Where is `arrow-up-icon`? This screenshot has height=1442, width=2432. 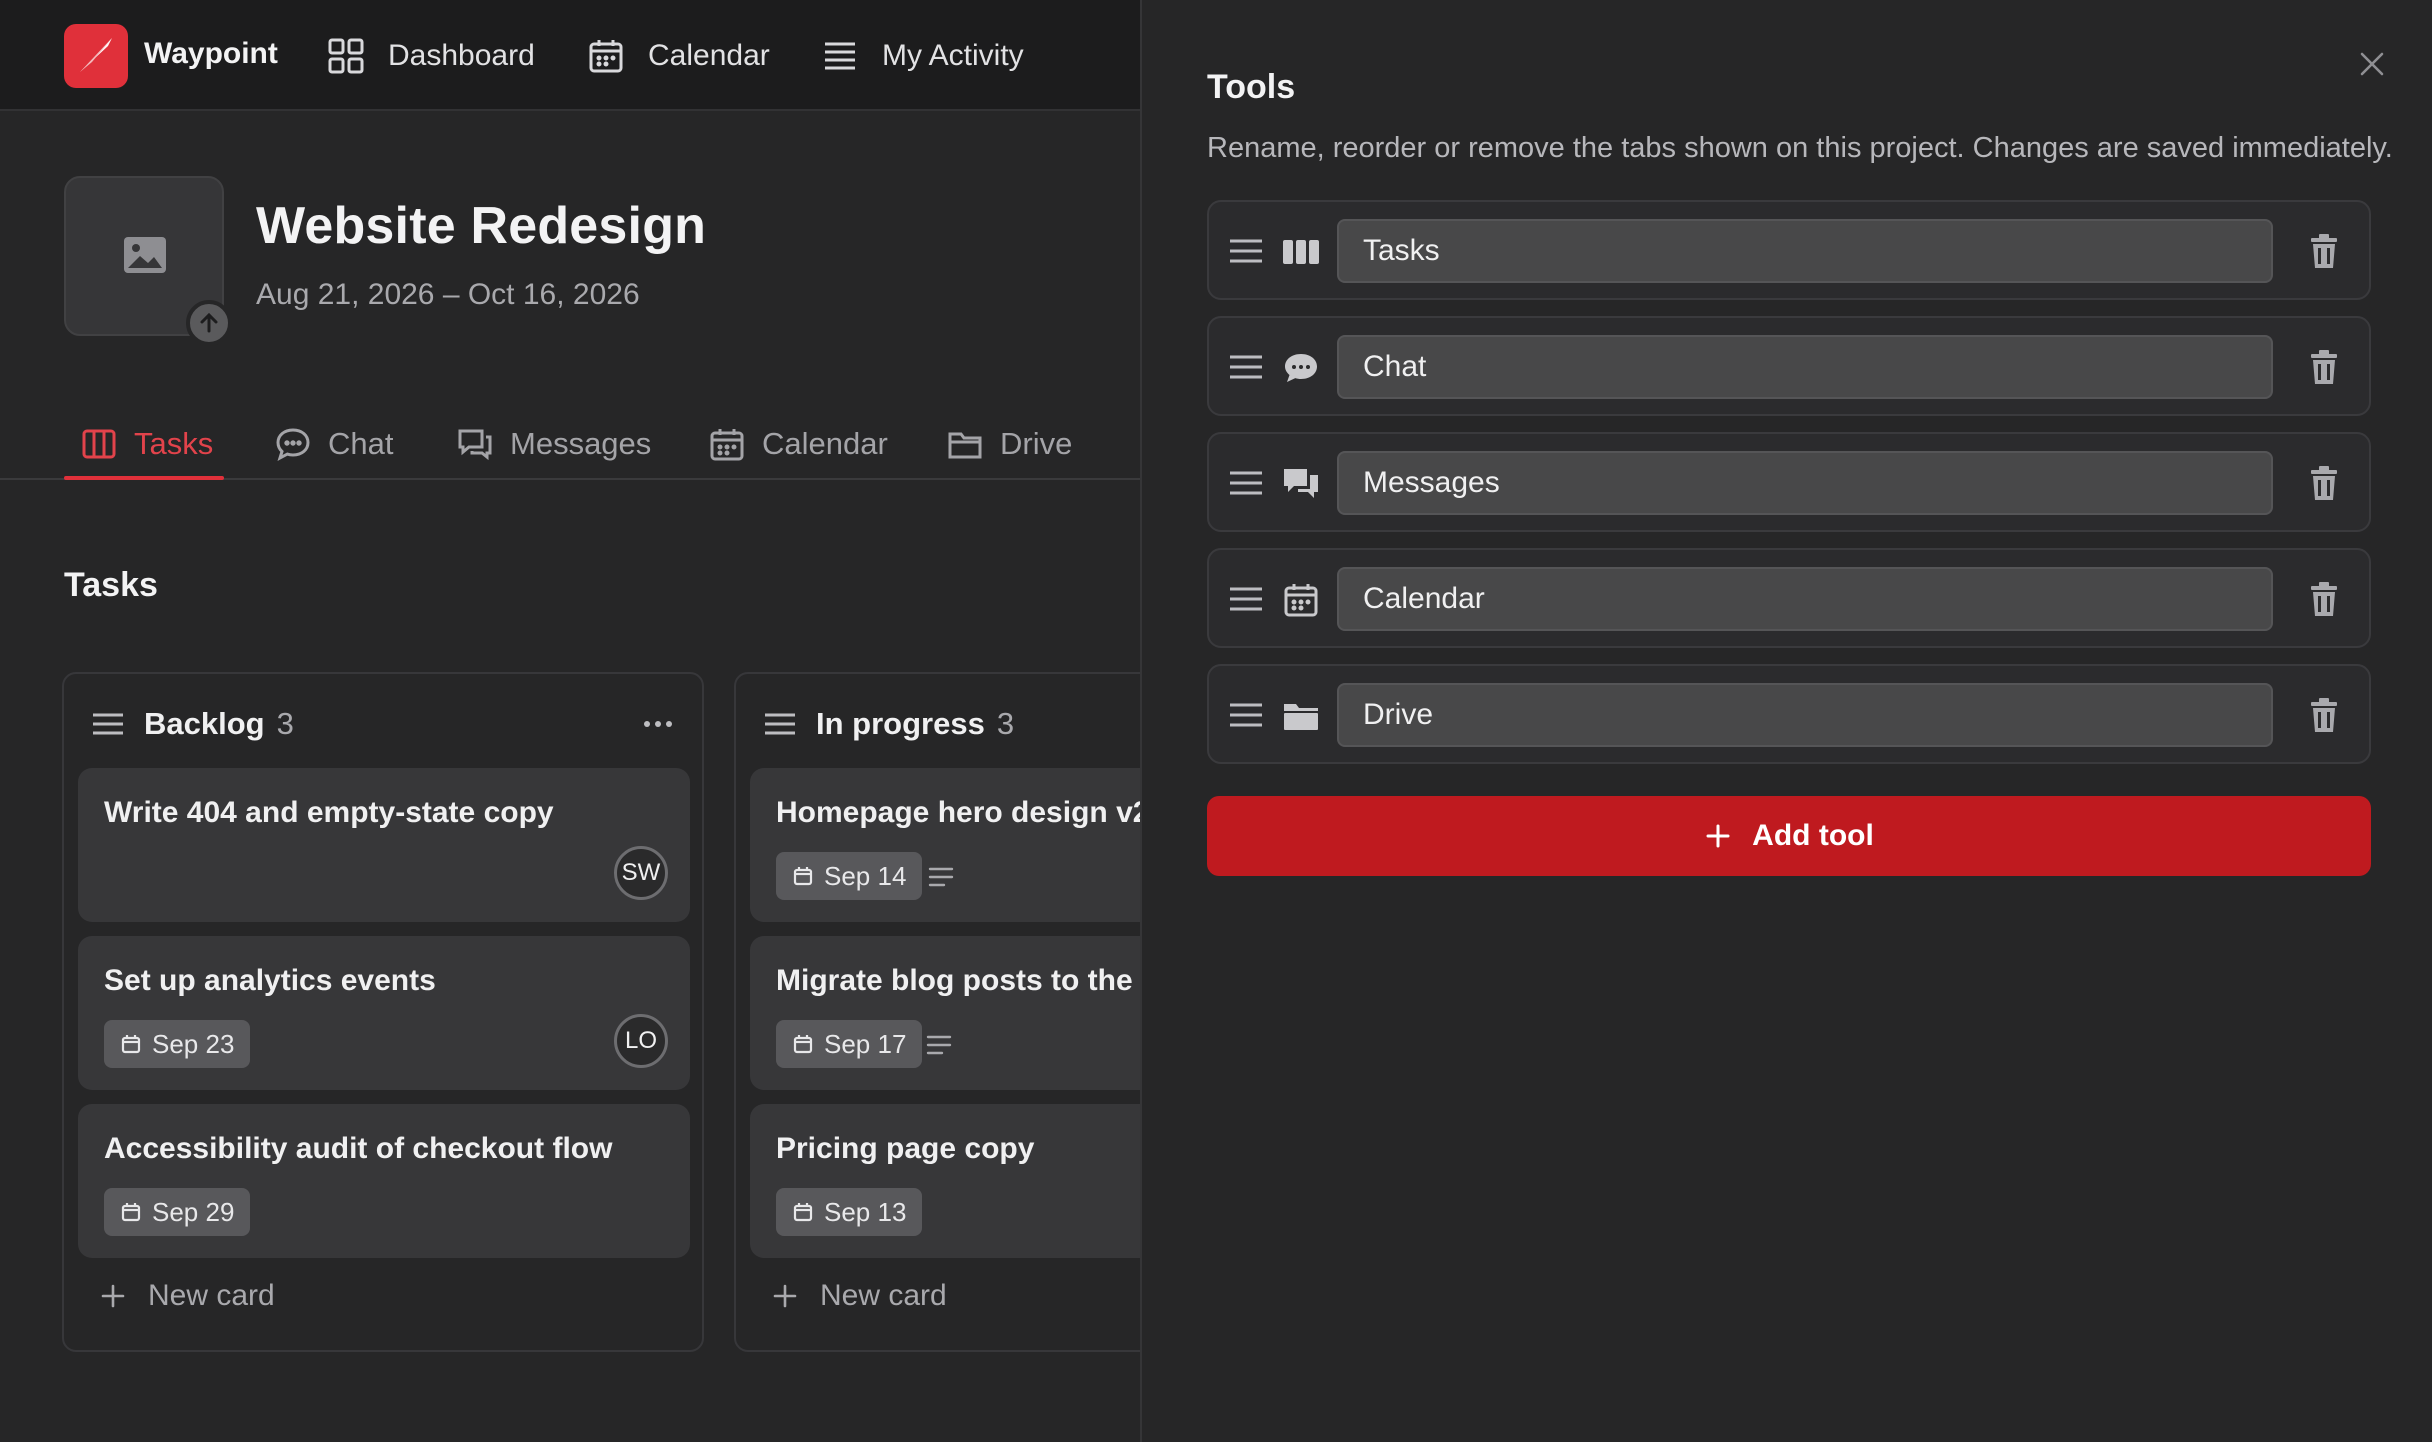
arrow-up-icon is located at coordinates (209, 322).